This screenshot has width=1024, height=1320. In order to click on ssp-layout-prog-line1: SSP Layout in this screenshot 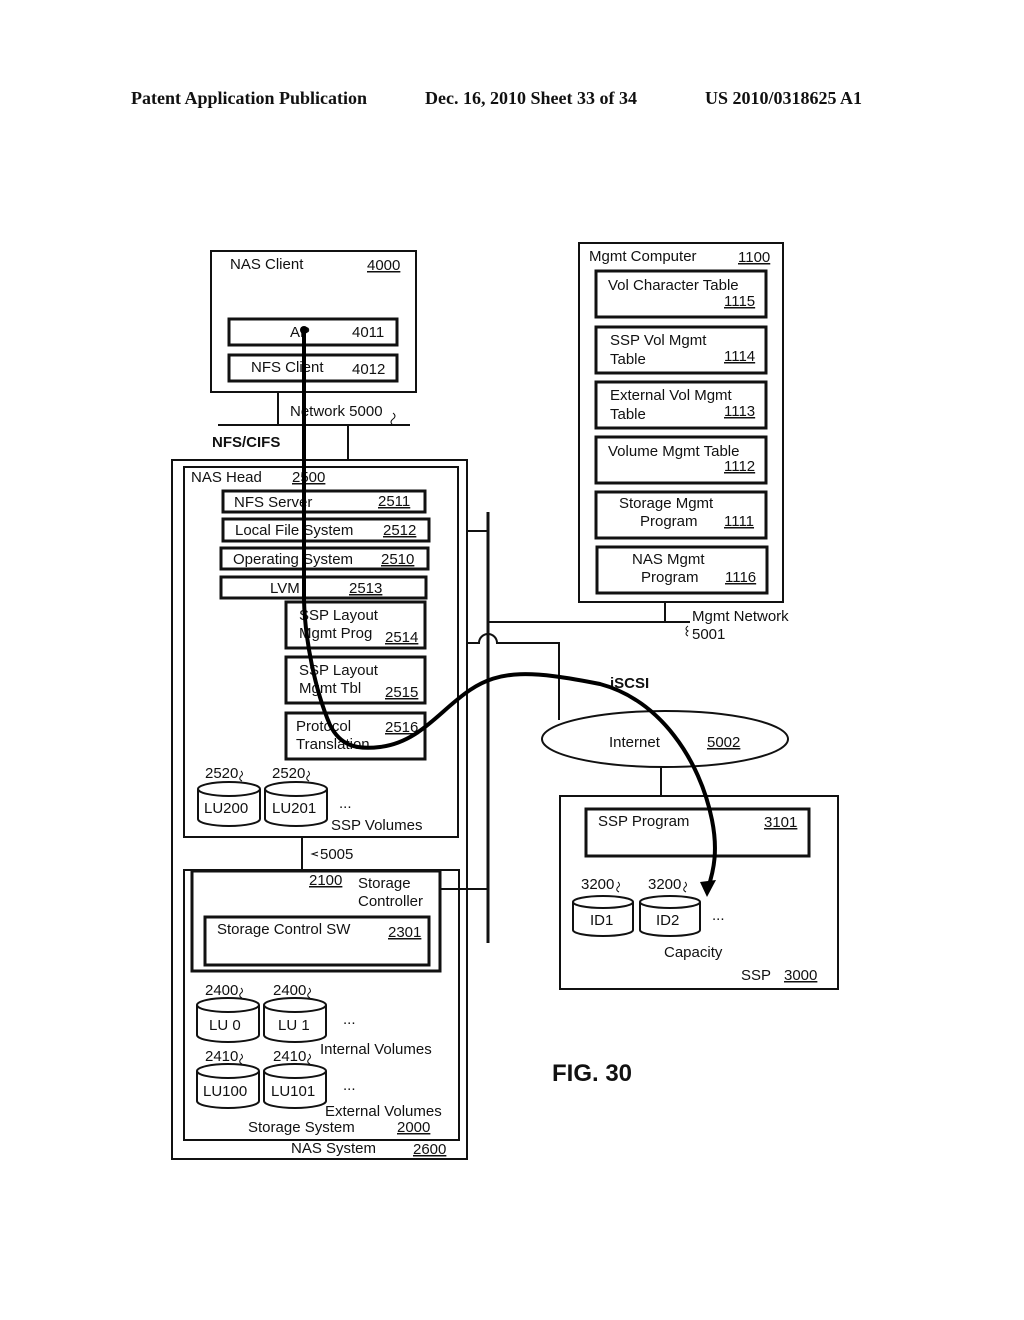, I will do `click(339, 615)`.